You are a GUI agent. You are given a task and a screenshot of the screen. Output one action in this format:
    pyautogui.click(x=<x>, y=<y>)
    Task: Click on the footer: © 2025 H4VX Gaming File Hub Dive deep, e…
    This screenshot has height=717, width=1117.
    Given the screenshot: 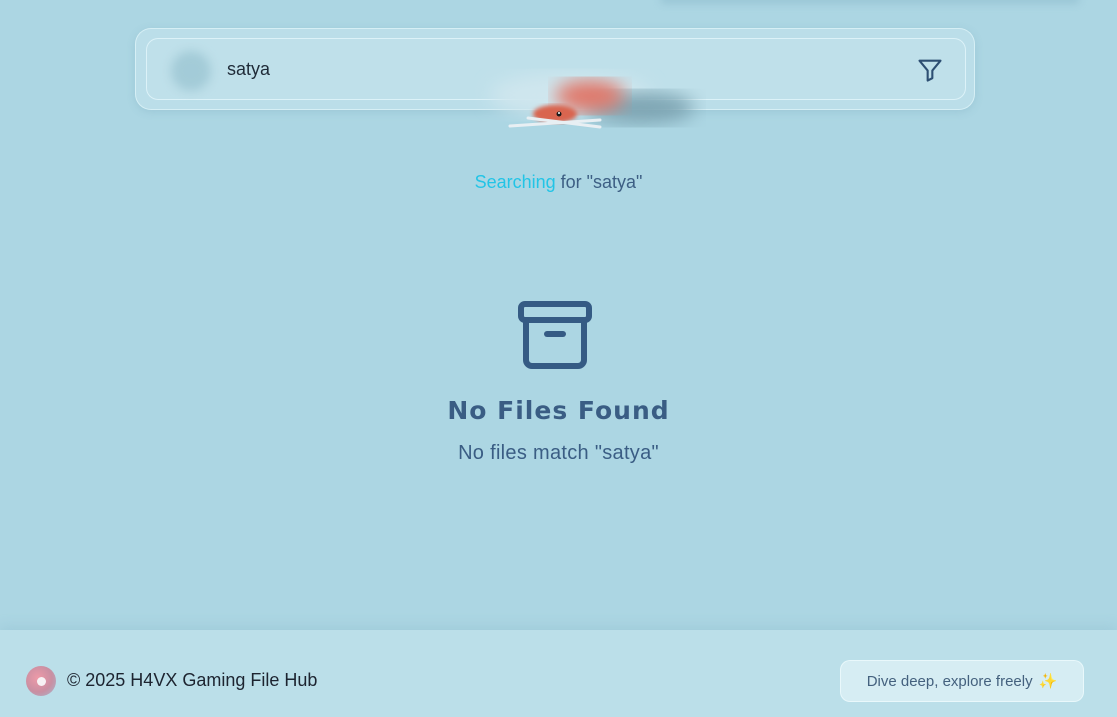 What is the action you would take?
    pyautogui.click(x=558, y=673)
    